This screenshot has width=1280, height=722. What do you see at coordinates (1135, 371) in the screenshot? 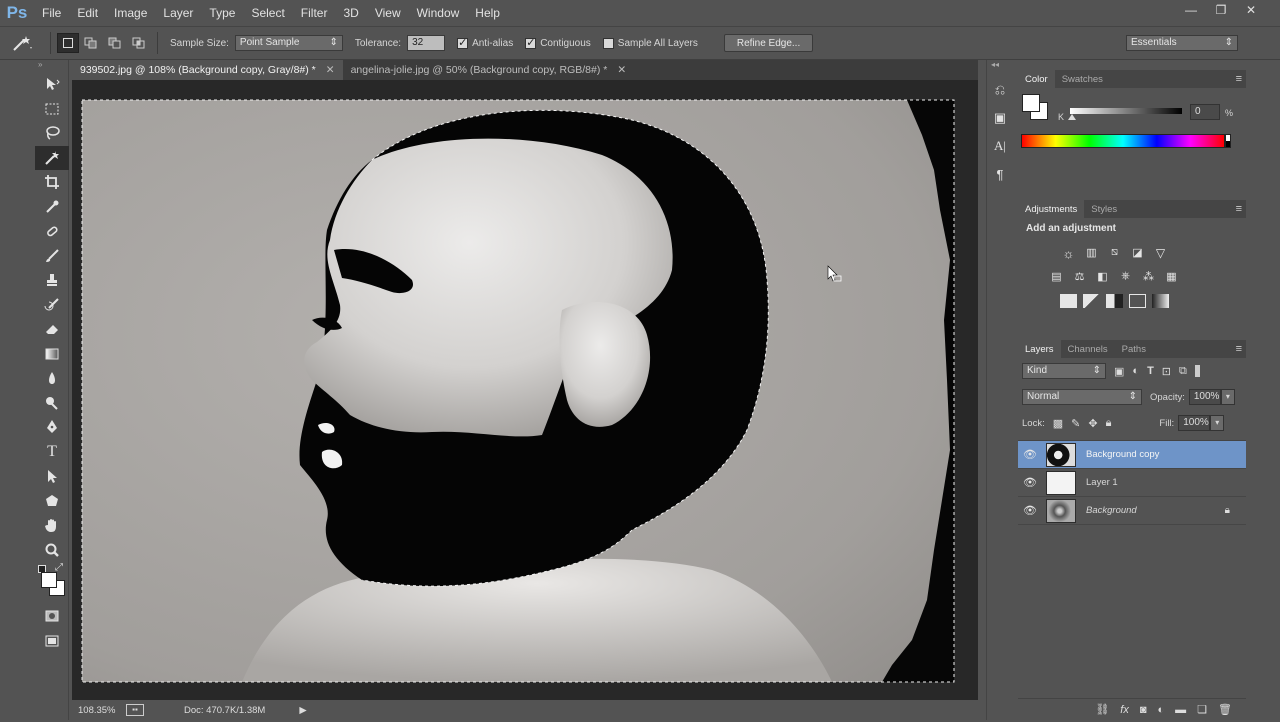
I see `filter-adjustment-icon: ◐` at bounding box center [1135, 371].